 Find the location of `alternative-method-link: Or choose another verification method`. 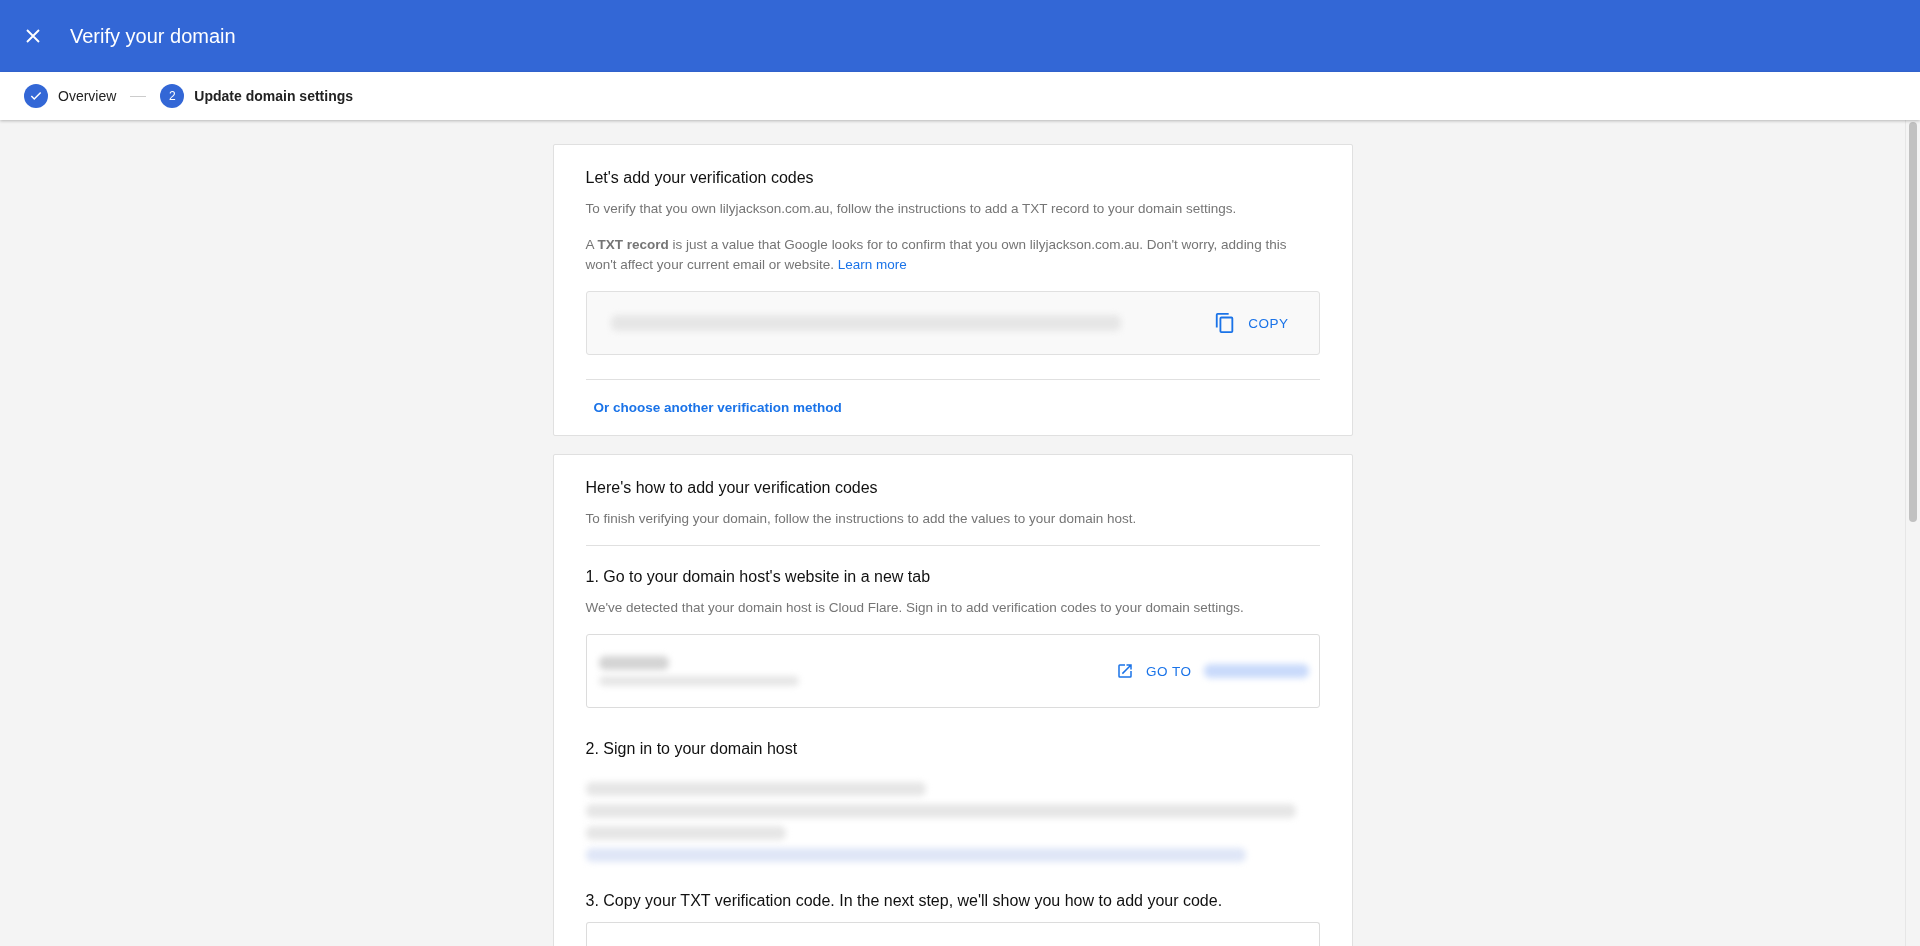

alternative-method-link: Or choose another verification method is located at coordinates (717, 407).